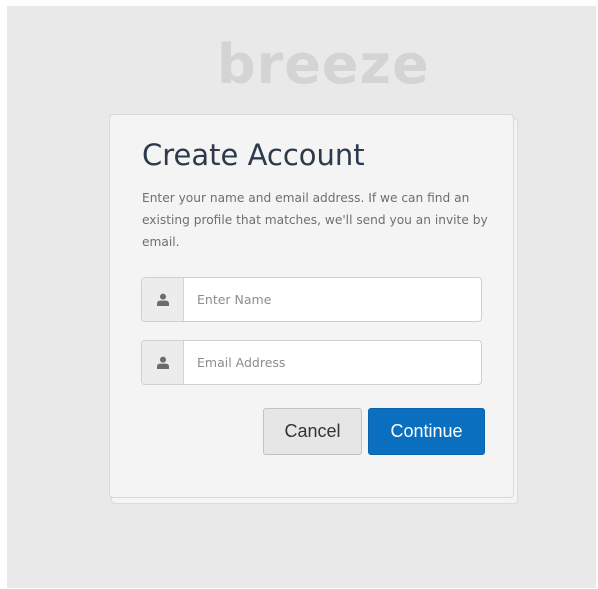  Describe the element at coordinates (323, 64) in the screenshot. I see `breeze-logo: breeze` at that location.